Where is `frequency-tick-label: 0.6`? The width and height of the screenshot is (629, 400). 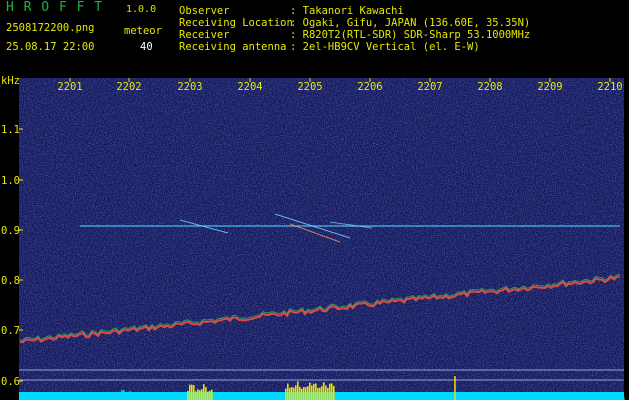 frequency-tick-label: 0.6 is located at coordinates (10, 382).